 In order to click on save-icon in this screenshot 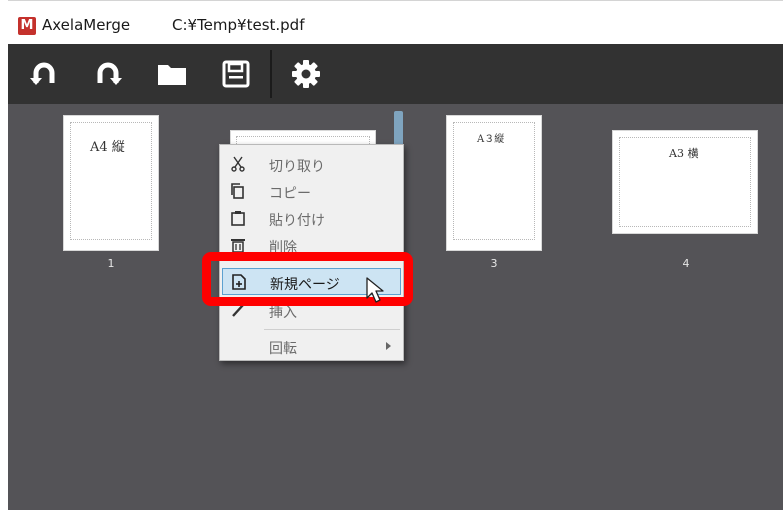, I will do `click(236, 74)`.